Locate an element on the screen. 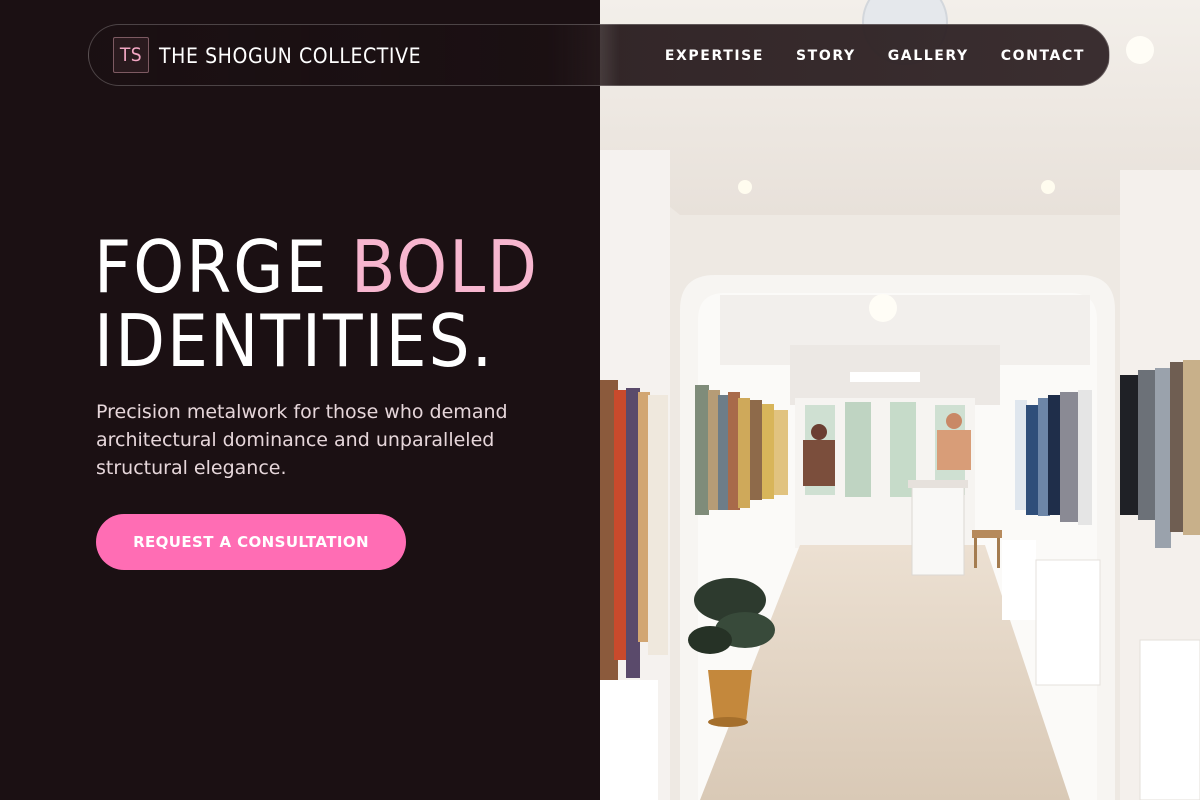 This screenshot has height=800, width=1200. request-consultation-button: REQUEST A CONSULTATION is located at coordinates (251, 542).